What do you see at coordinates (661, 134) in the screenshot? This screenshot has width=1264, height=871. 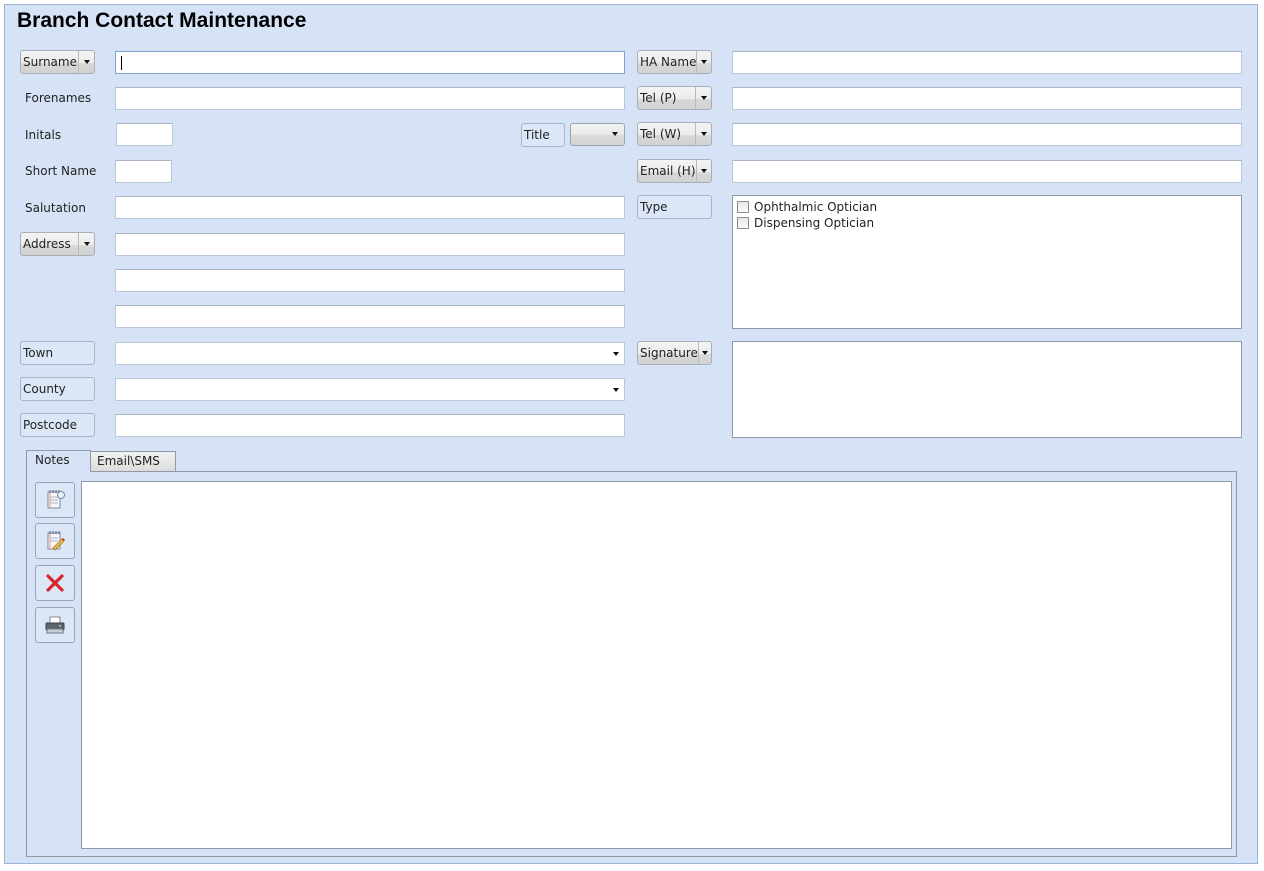 I see `tel-w-label: Tel (W)` at bounding box center [661, 134].